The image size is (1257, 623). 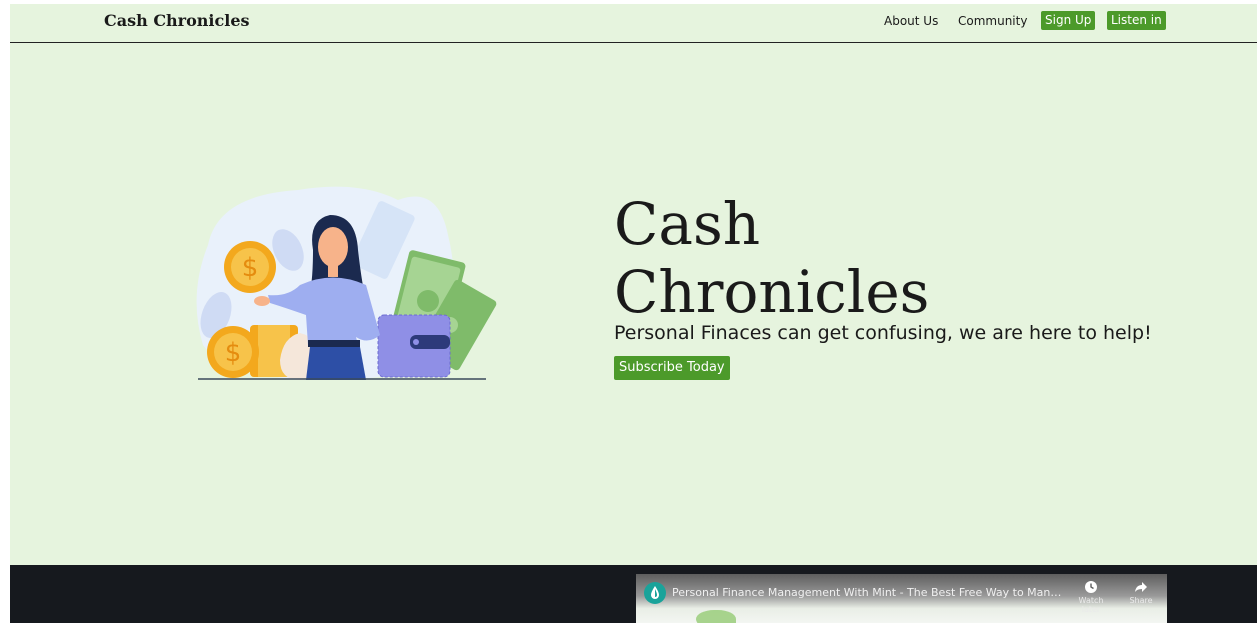 I want to click on finance-illustration: $ $, so click(x=346, y=283).